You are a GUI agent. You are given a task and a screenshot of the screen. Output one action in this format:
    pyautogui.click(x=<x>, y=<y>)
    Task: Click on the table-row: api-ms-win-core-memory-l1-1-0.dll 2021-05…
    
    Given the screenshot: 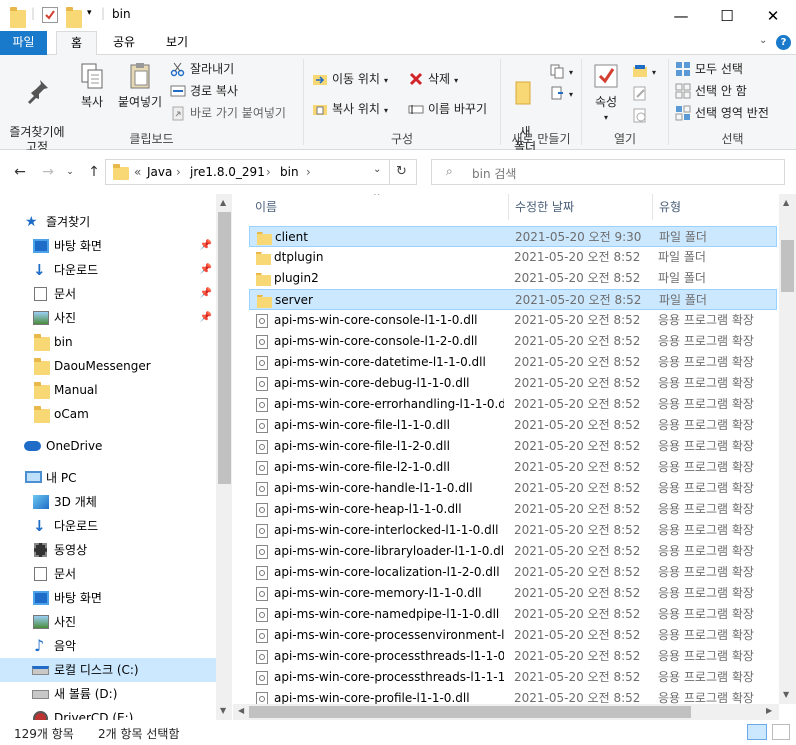 What is the action you would take?
    pyautogui.click(x=513, y=593)
    